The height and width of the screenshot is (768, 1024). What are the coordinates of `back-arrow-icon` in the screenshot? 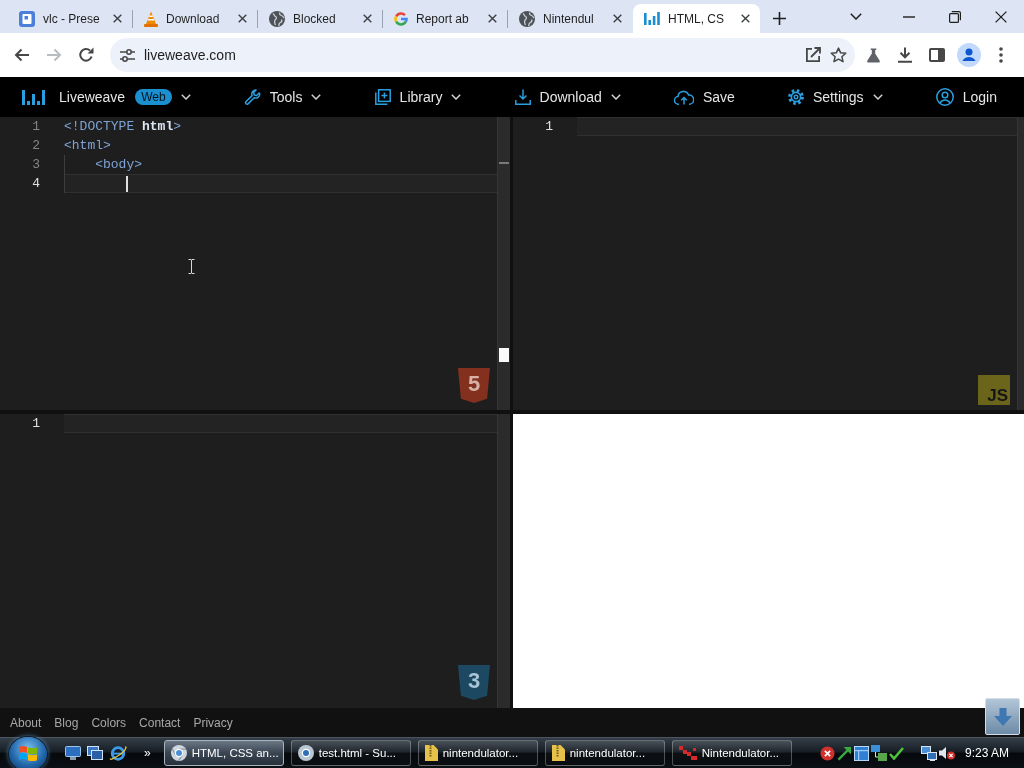 It's located at (22, 55).